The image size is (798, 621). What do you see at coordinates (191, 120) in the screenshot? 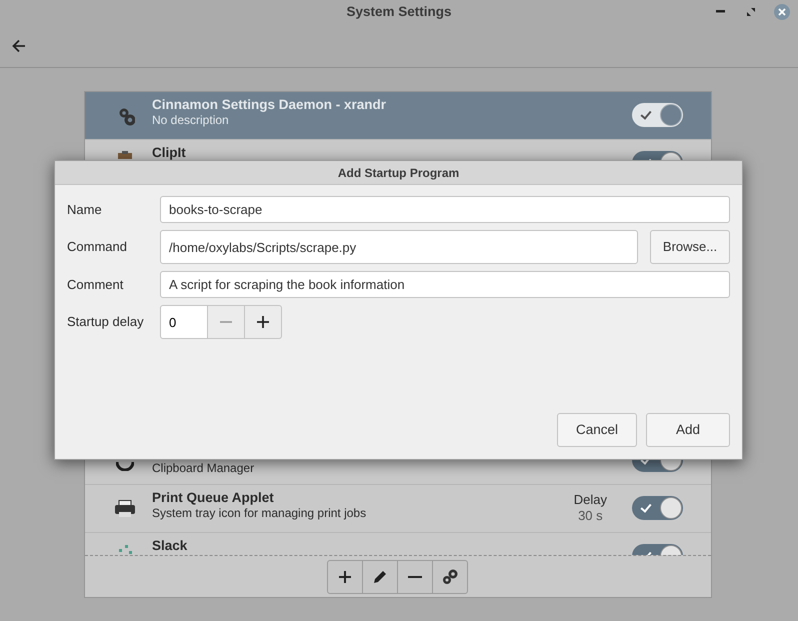
I see `program-description: No description` at bounding box center [191, 120].